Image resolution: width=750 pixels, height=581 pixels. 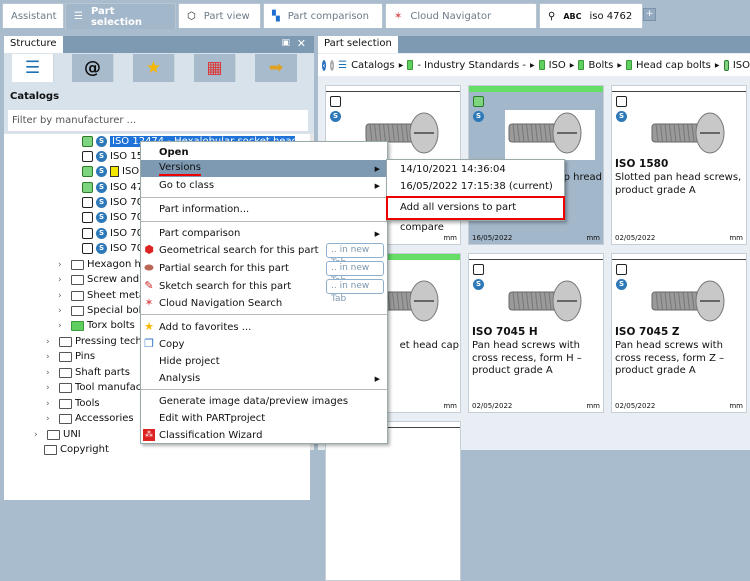 What do you see at coordinates (93, 68) in the screenshot?
I see `at-tool-button: @` at bounding box center [93, 68].